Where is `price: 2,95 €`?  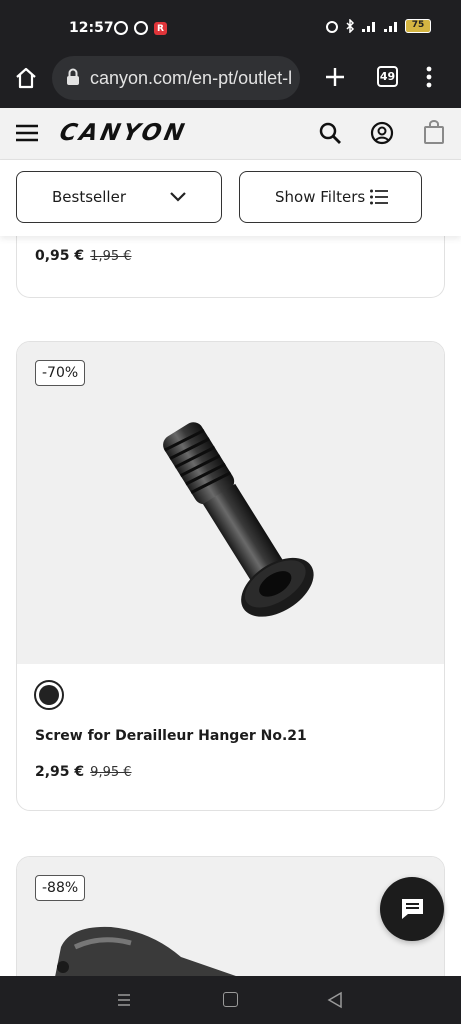 price: 2,95 € is located at coordinates (60, 772).